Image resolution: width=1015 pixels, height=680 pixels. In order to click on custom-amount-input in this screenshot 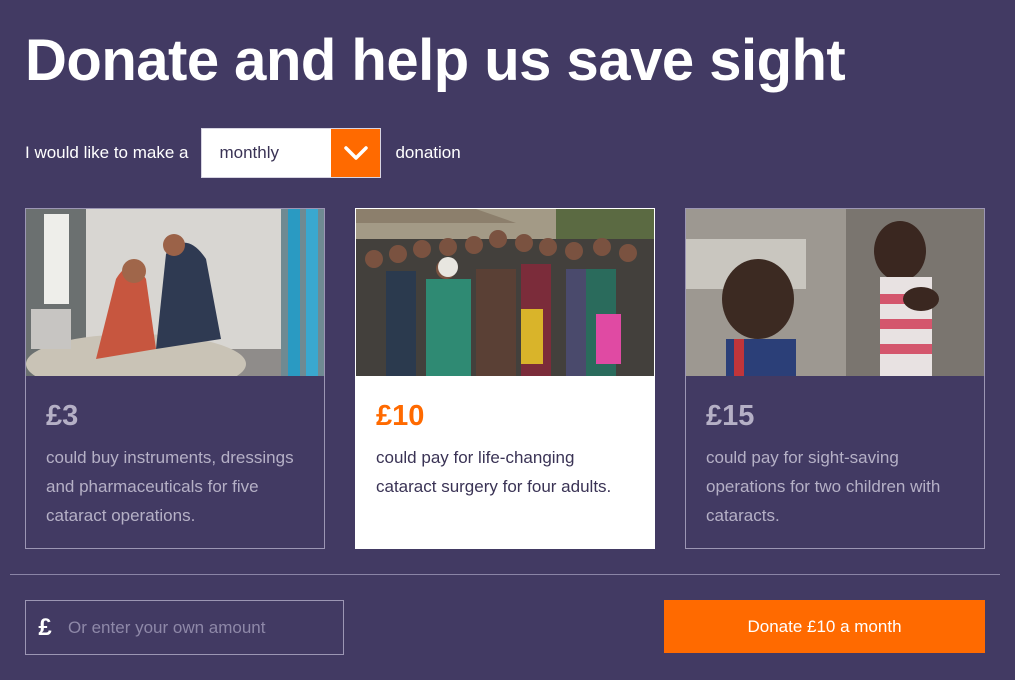, I will do `click(203, 627)`.